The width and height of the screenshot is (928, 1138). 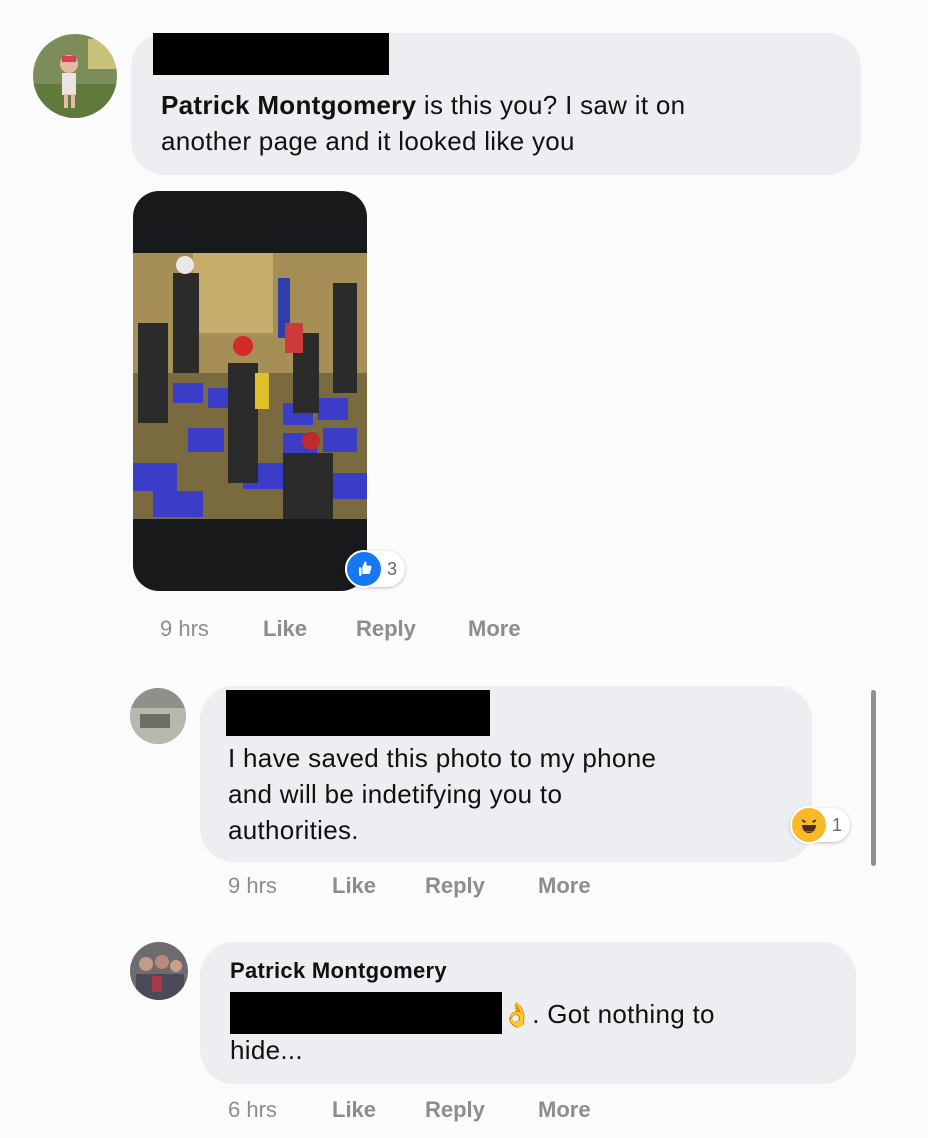 I want to click on reply-text: 👌. Got nothing to, so click(x=672, y=1015).